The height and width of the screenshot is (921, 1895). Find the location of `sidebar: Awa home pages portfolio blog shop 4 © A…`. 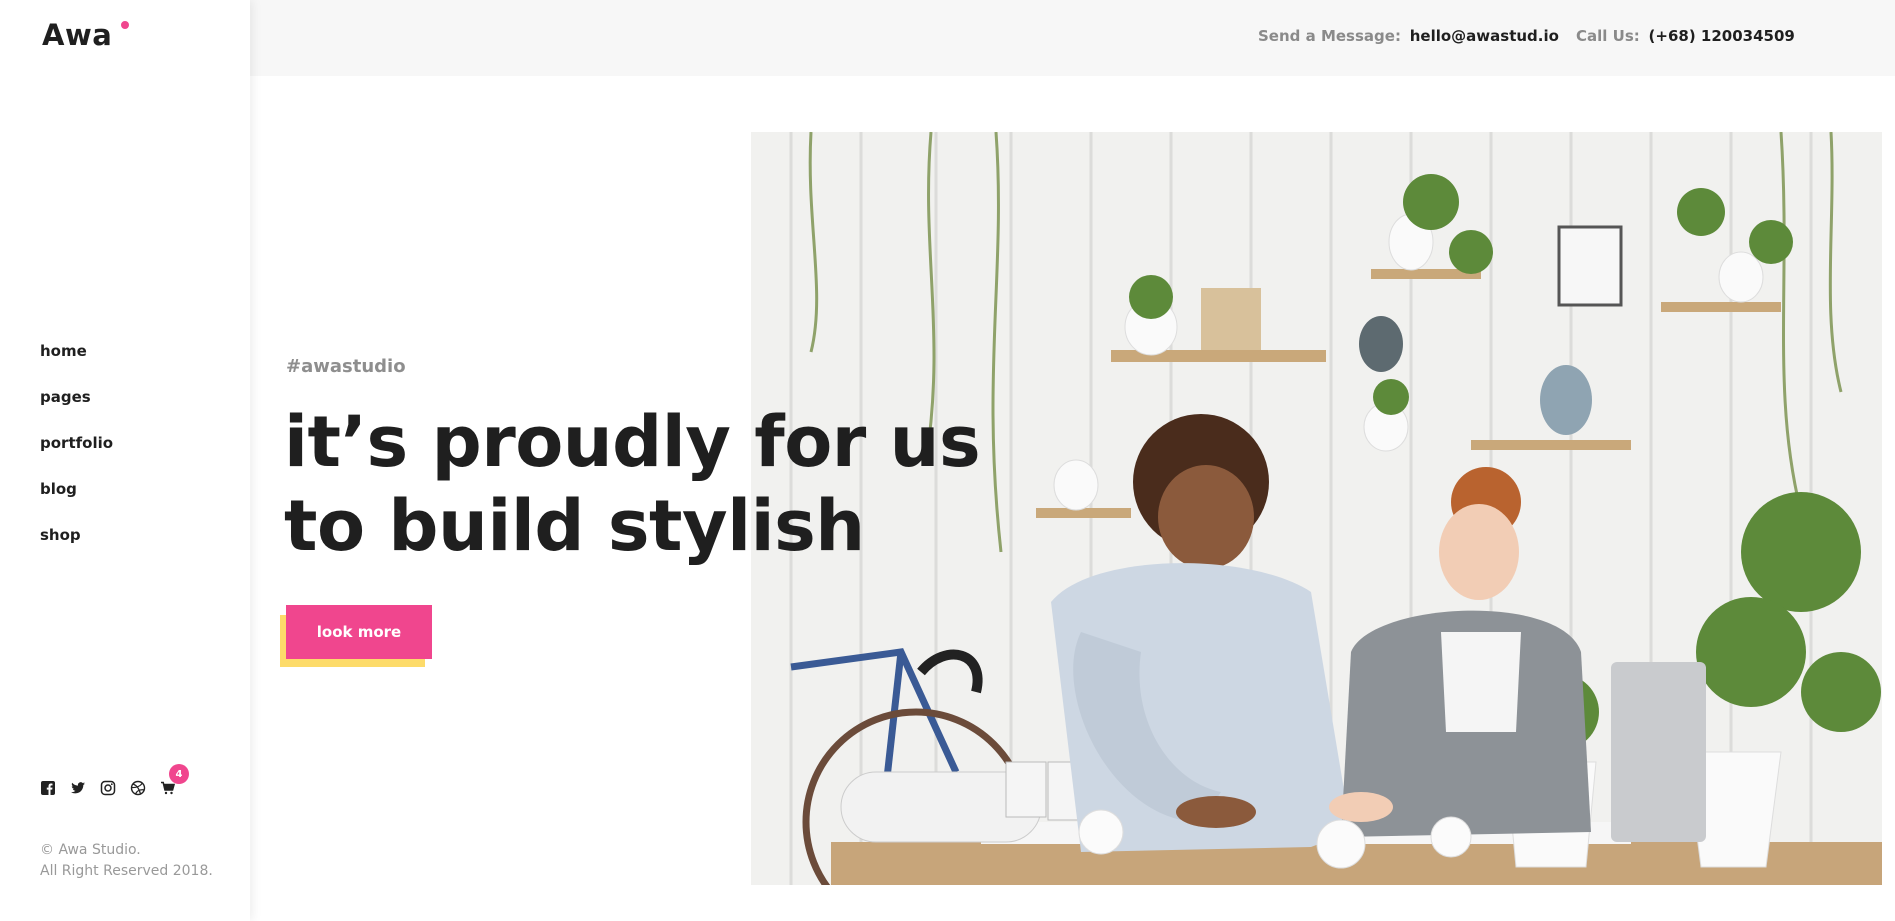

sidebar: Awa home pages portfolio blog shop 4 © A… is located at coordinates (125, 460).